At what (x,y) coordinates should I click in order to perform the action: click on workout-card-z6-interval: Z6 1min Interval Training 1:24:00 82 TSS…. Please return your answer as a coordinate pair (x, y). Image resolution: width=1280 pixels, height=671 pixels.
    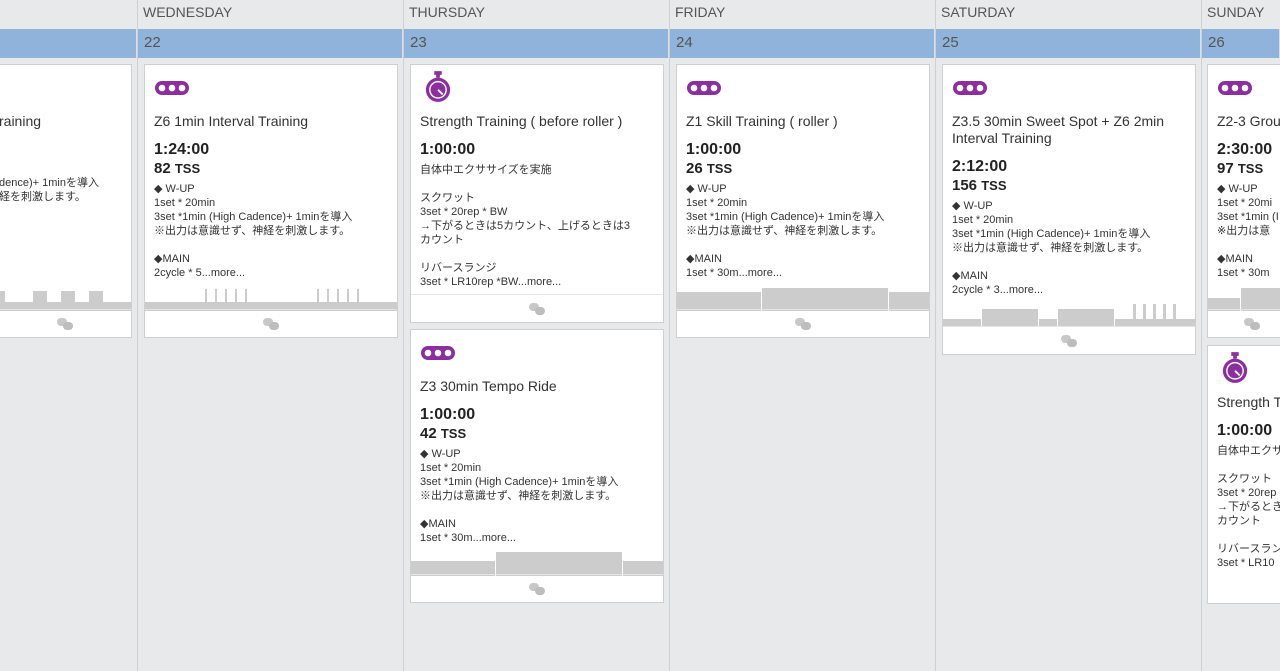
    Looking at the image, I should click on (271, 201).